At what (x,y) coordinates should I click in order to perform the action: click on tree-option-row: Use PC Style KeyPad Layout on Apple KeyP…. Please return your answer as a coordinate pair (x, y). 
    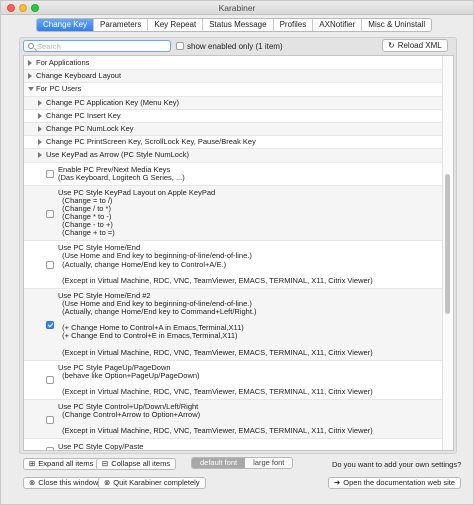
    Looking at the image, I should click on (233, 213).